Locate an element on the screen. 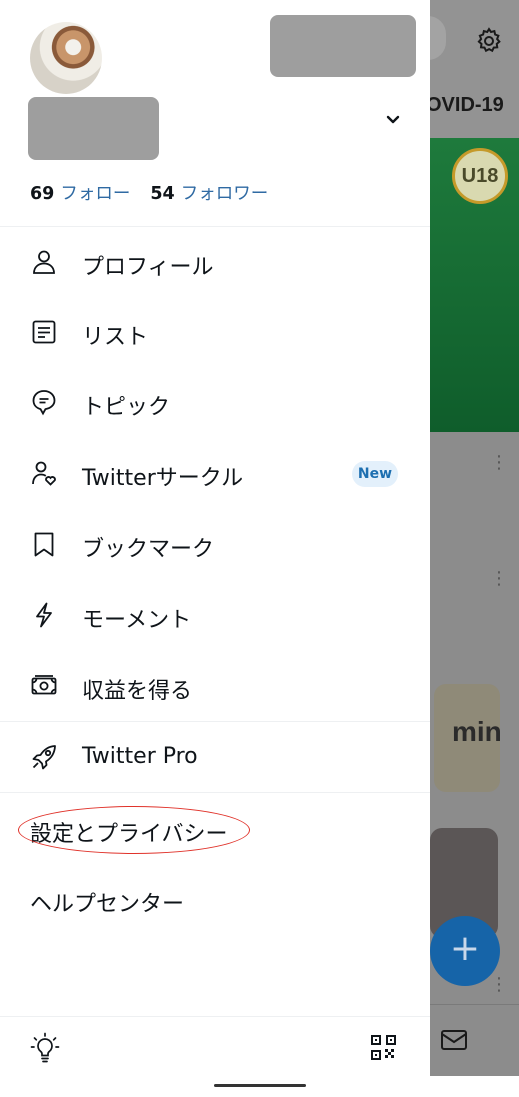 This screenshot has width=519, height=1097. list-icon is located at coordinates (44, 332).